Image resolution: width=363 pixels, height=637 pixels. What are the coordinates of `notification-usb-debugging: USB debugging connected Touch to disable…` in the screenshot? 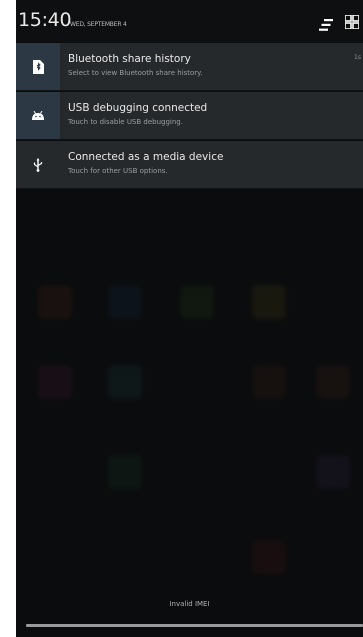 It's located at (189, 116).